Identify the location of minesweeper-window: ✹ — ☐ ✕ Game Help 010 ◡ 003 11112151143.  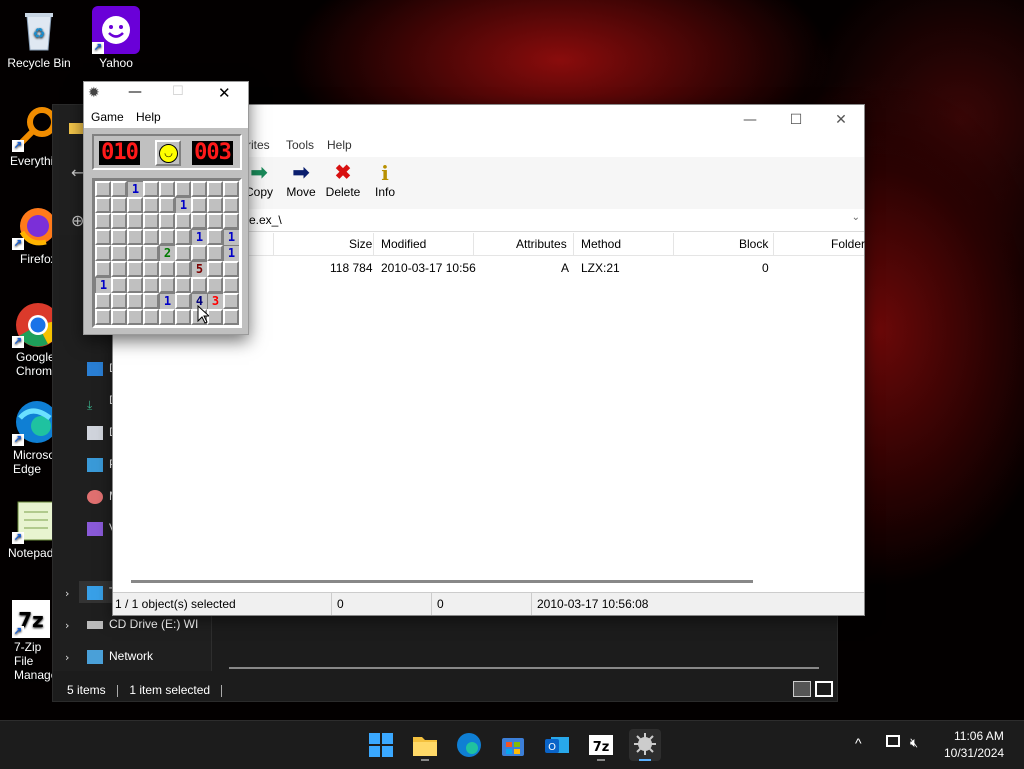
(166, 208).